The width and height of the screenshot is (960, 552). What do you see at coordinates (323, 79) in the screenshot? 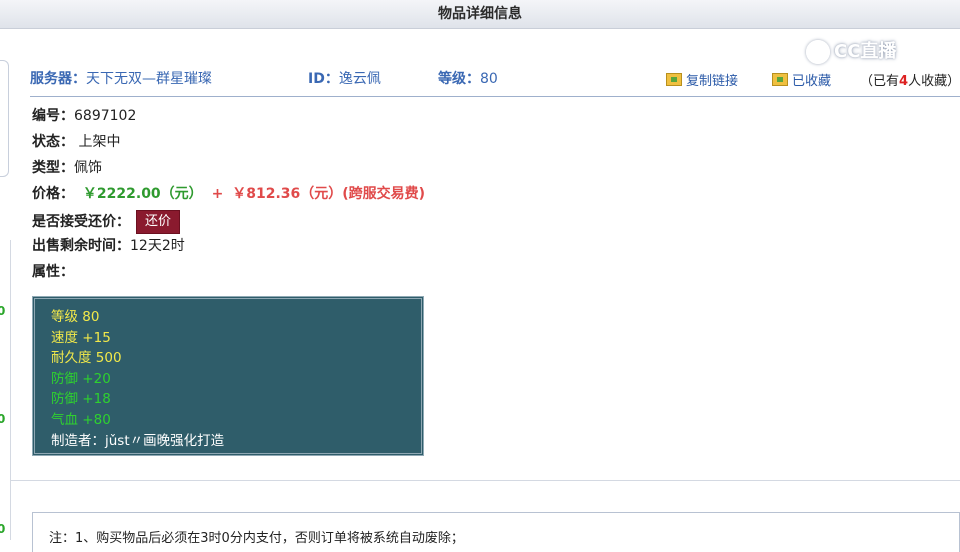
I see `id-label: ID：` at bounding box center [323, 79].